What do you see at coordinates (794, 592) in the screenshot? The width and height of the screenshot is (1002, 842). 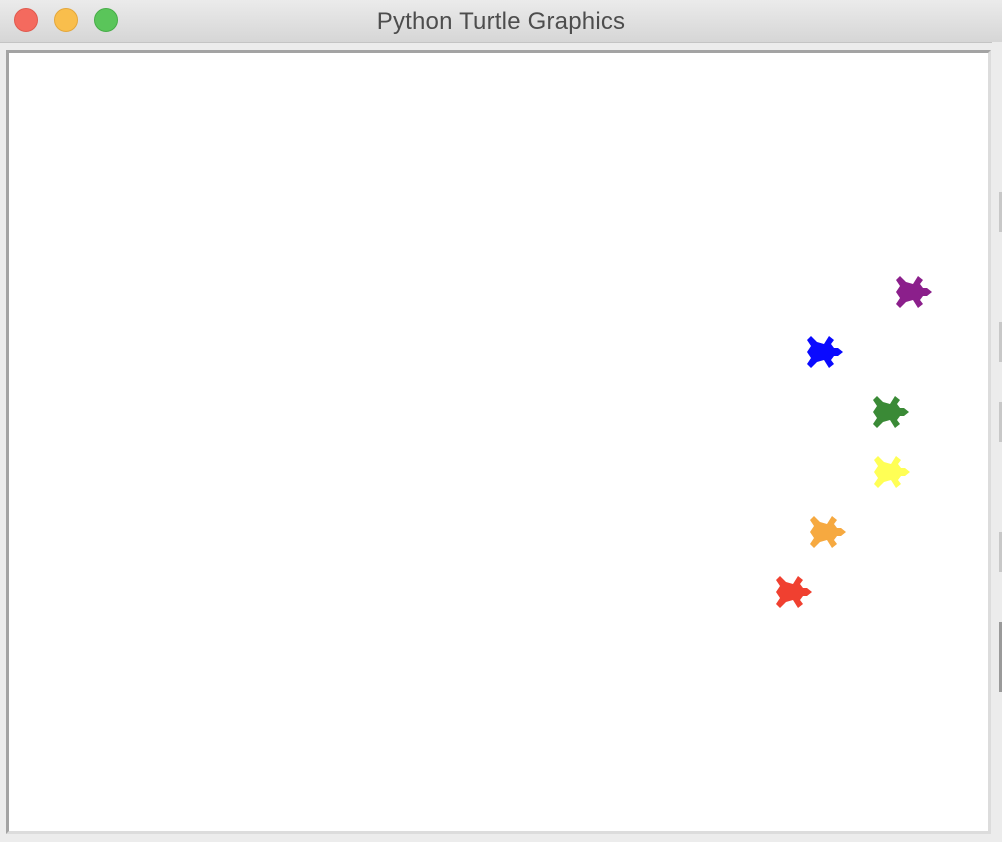 I see `red-turtle` at bounding box center [794, 592].